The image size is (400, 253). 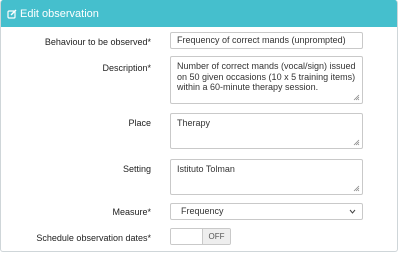 I want to click on toggle-state: OFF, so click(x=216, y=236).